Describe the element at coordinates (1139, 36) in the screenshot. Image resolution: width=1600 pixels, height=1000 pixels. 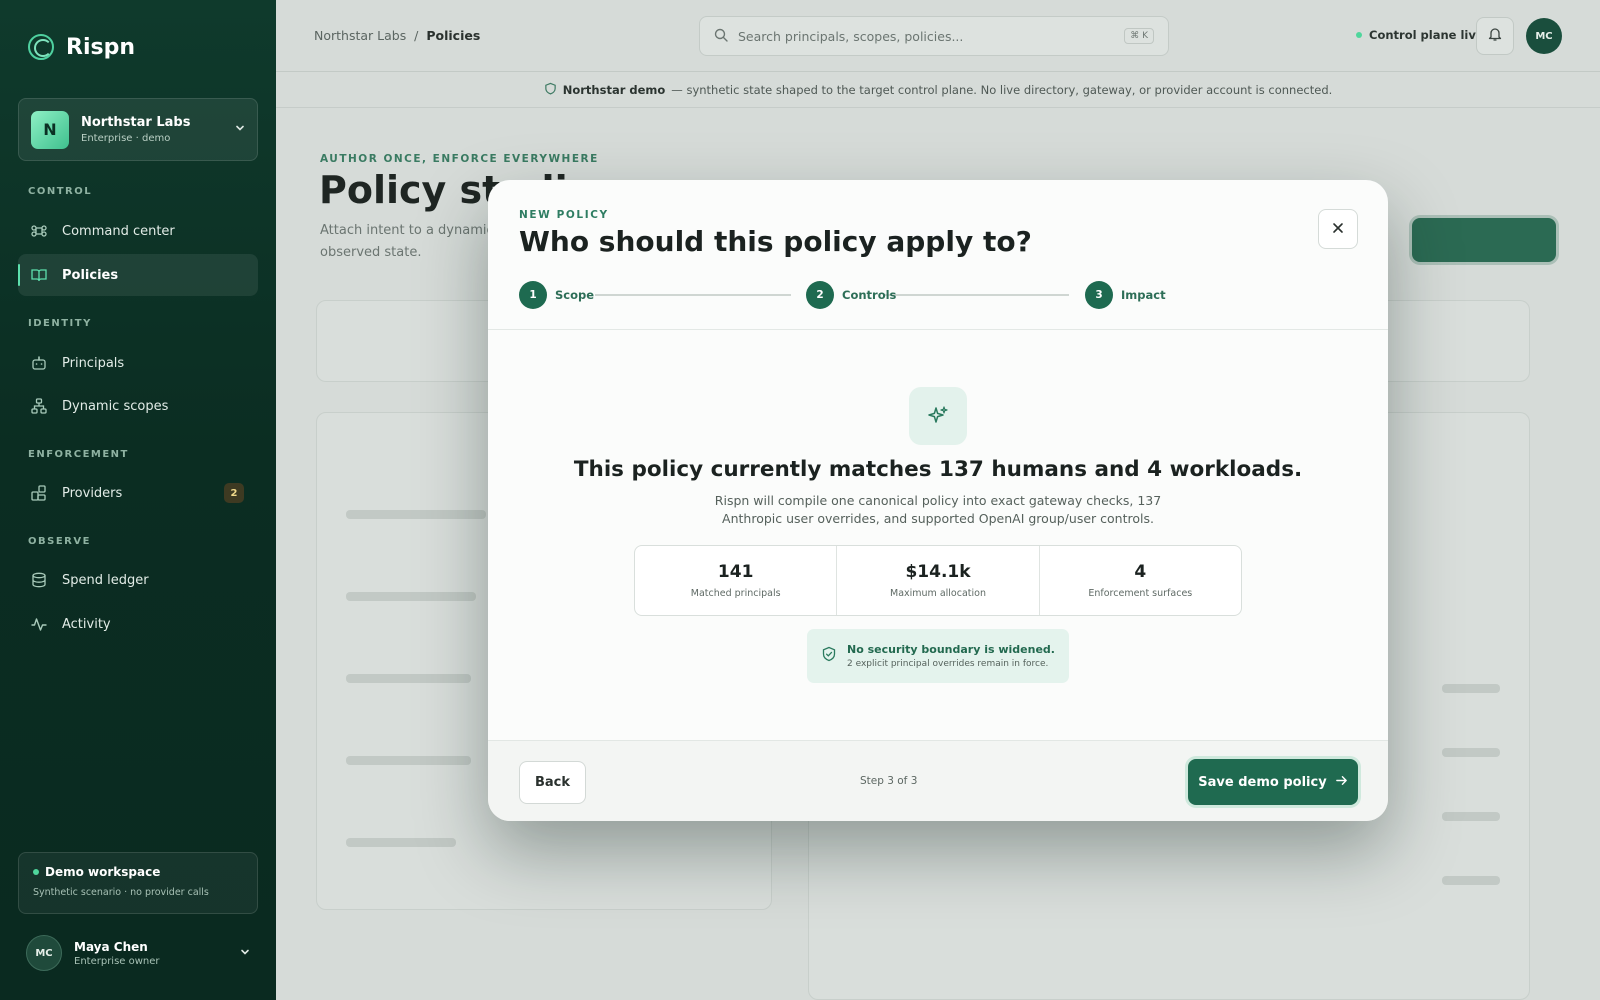
I see `search-shortcut: ⌘ K` at that location.